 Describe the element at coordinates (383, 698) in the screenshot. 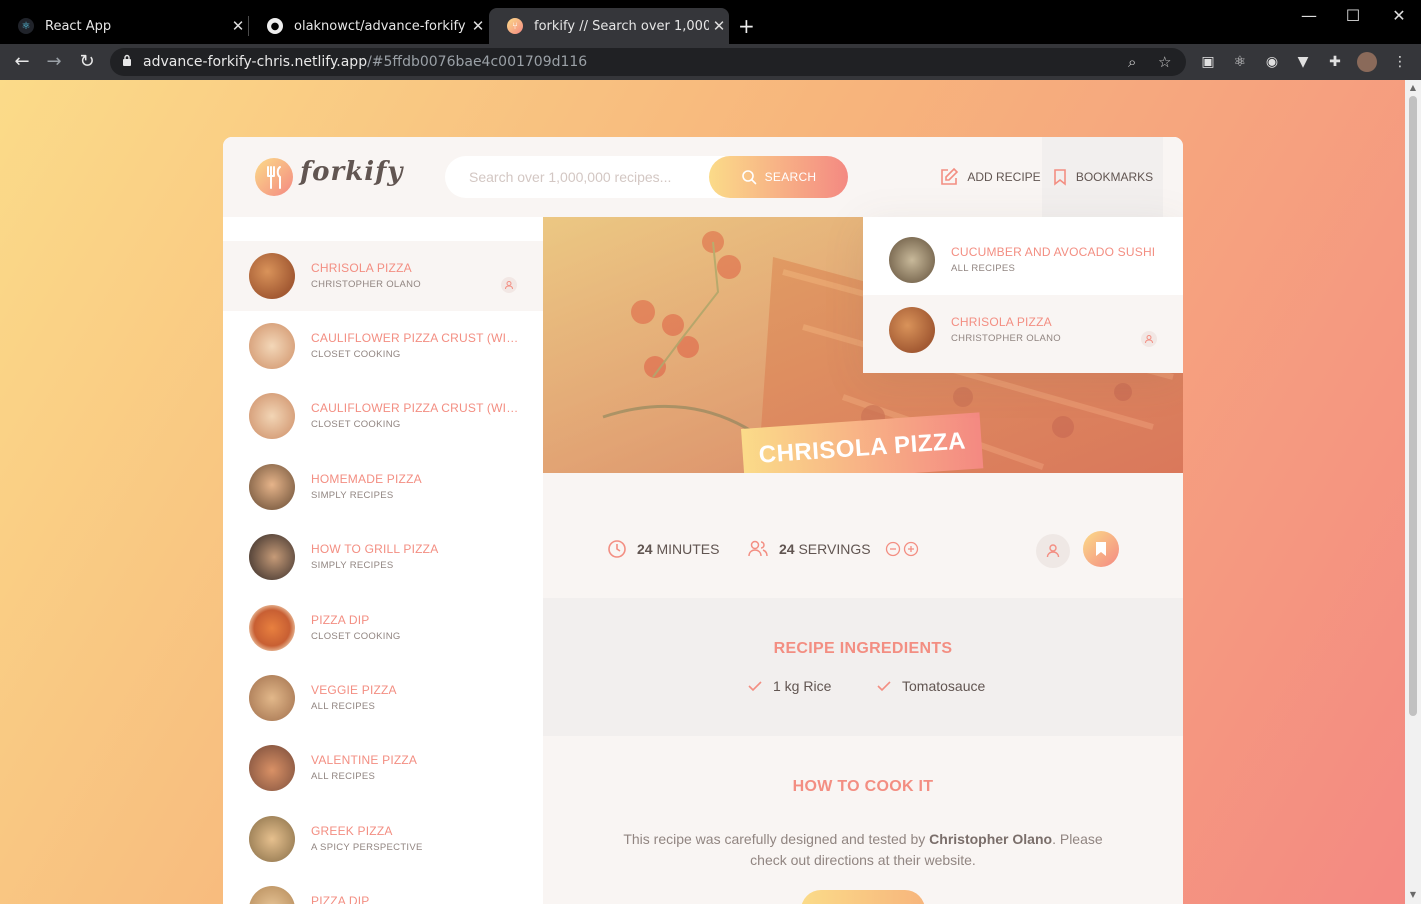

I see `result-item: VEGGIE PIZZA ALL RECIPES` at that location.